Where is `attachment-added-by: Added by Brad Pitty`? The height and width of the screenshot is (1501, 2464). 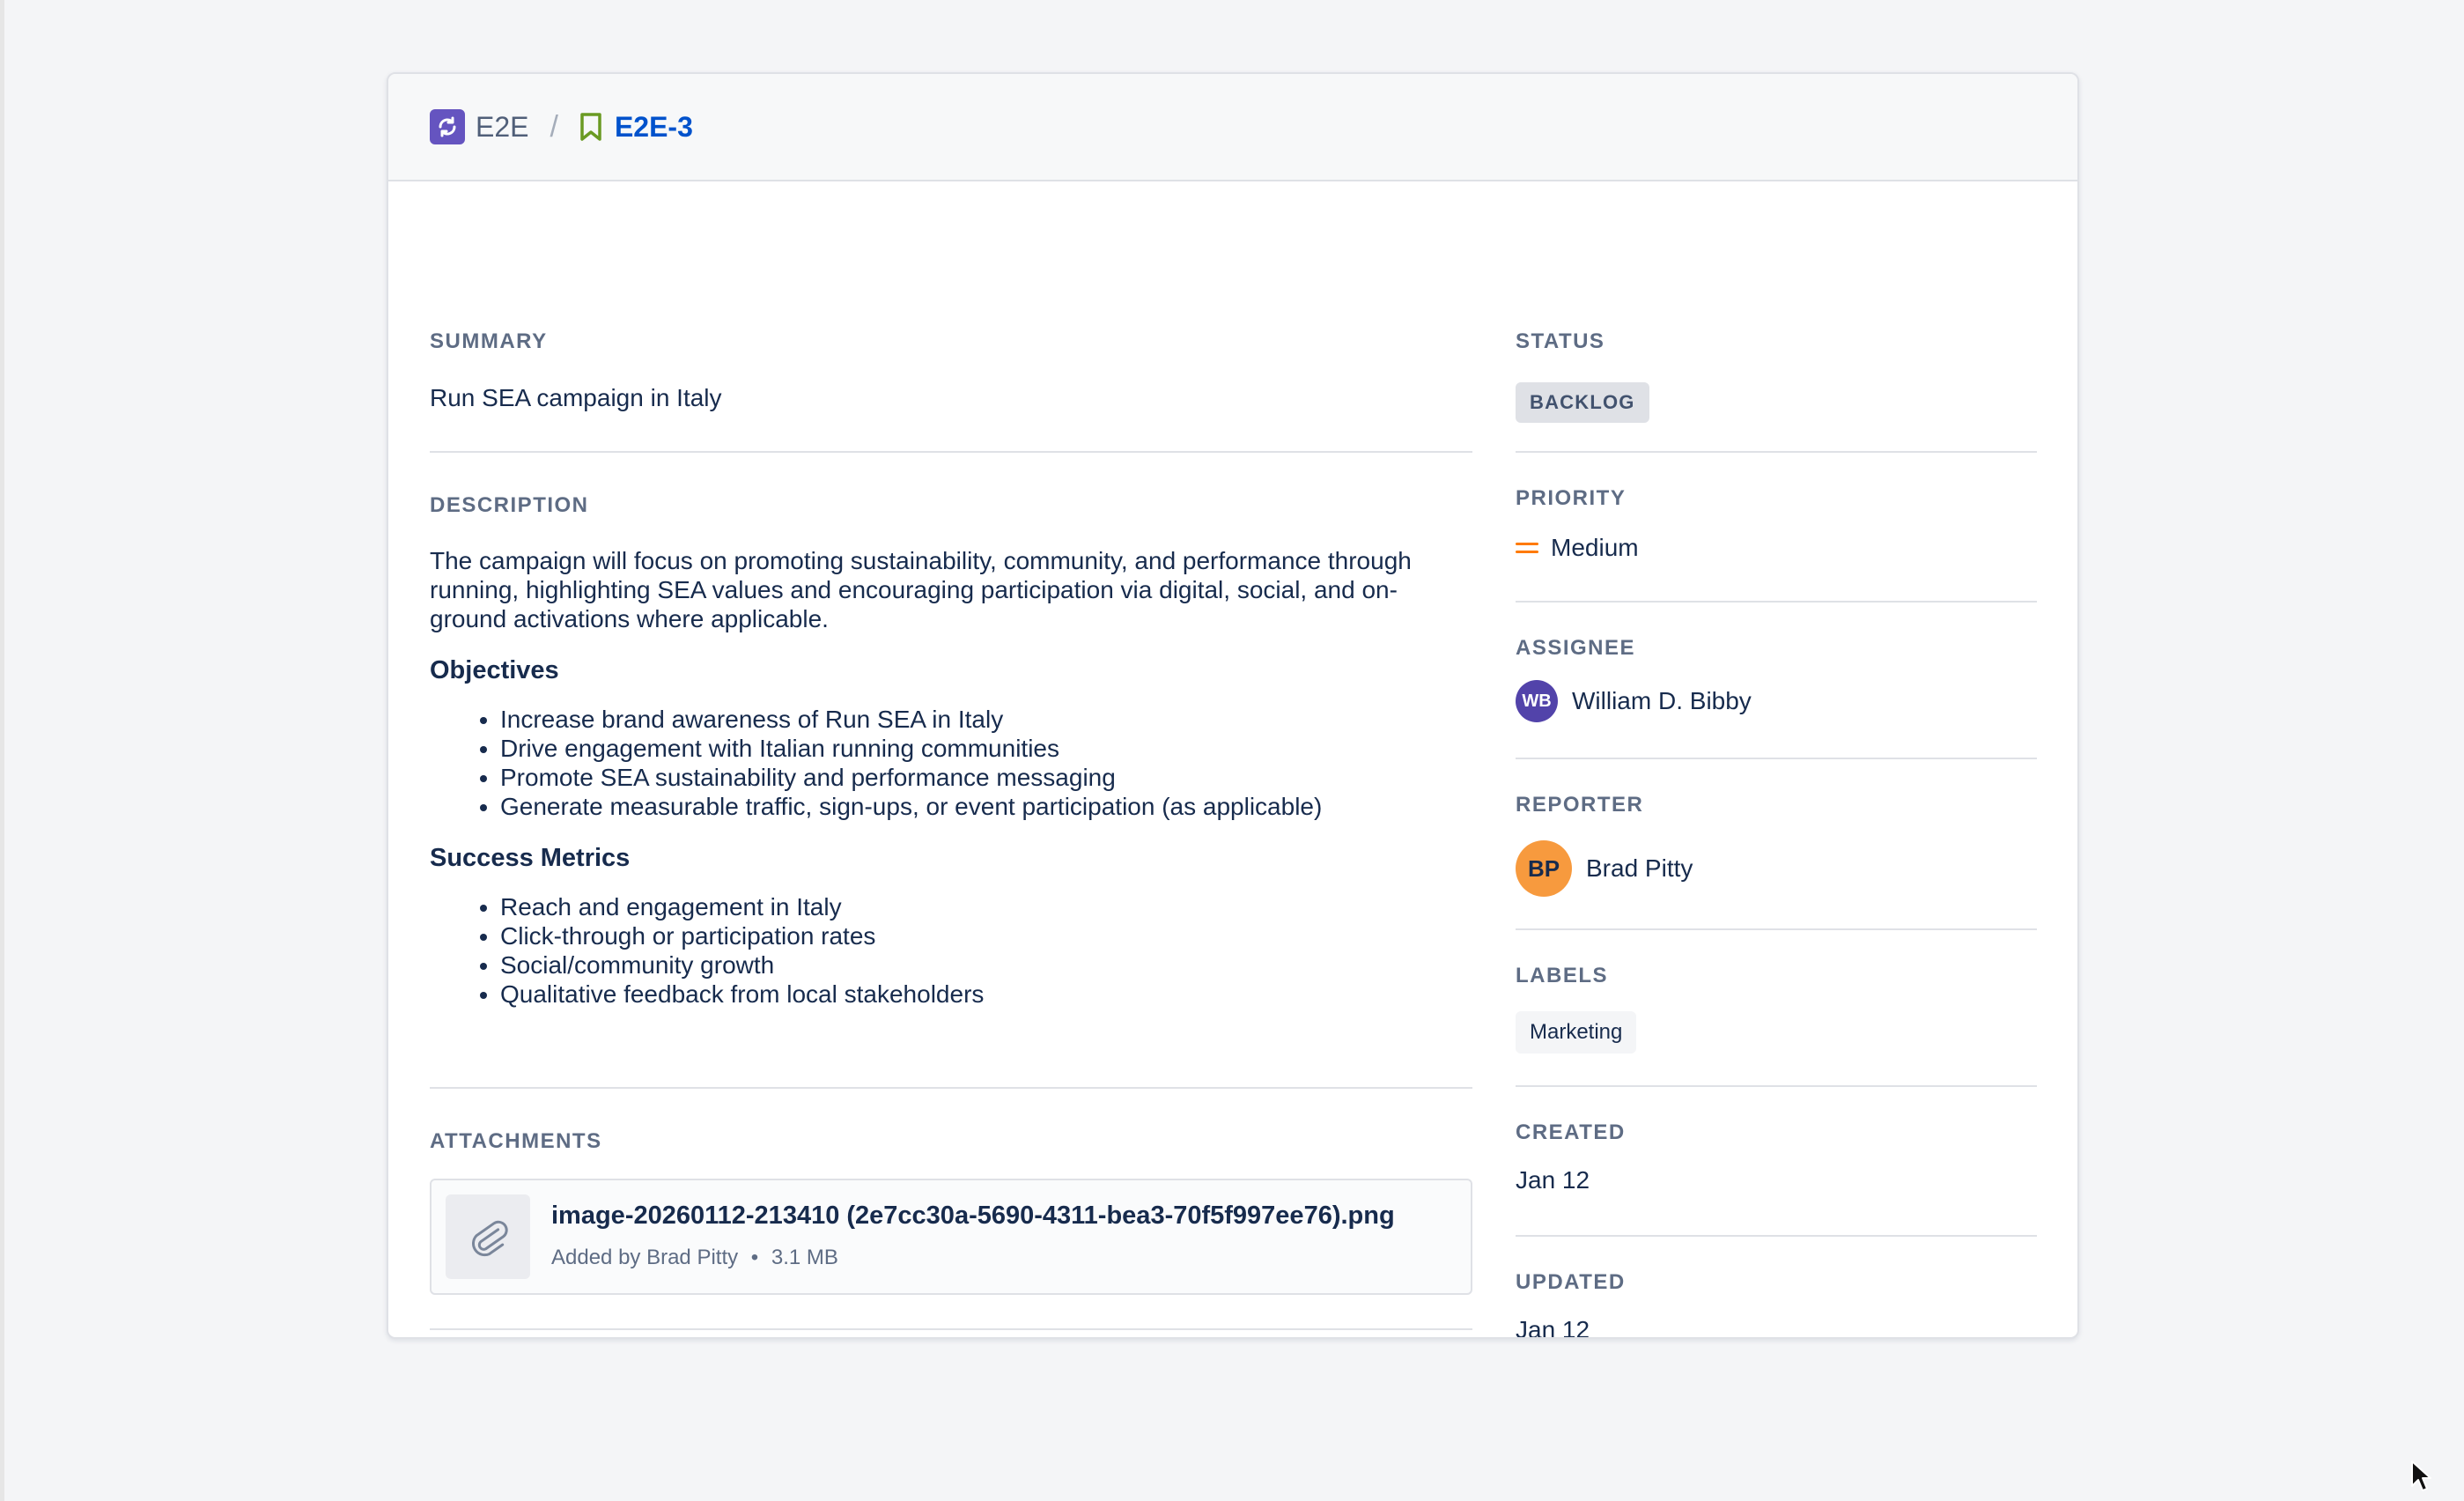 attachment-added-by: Added by Brad Pitty is located at coordinates (645, 1257).